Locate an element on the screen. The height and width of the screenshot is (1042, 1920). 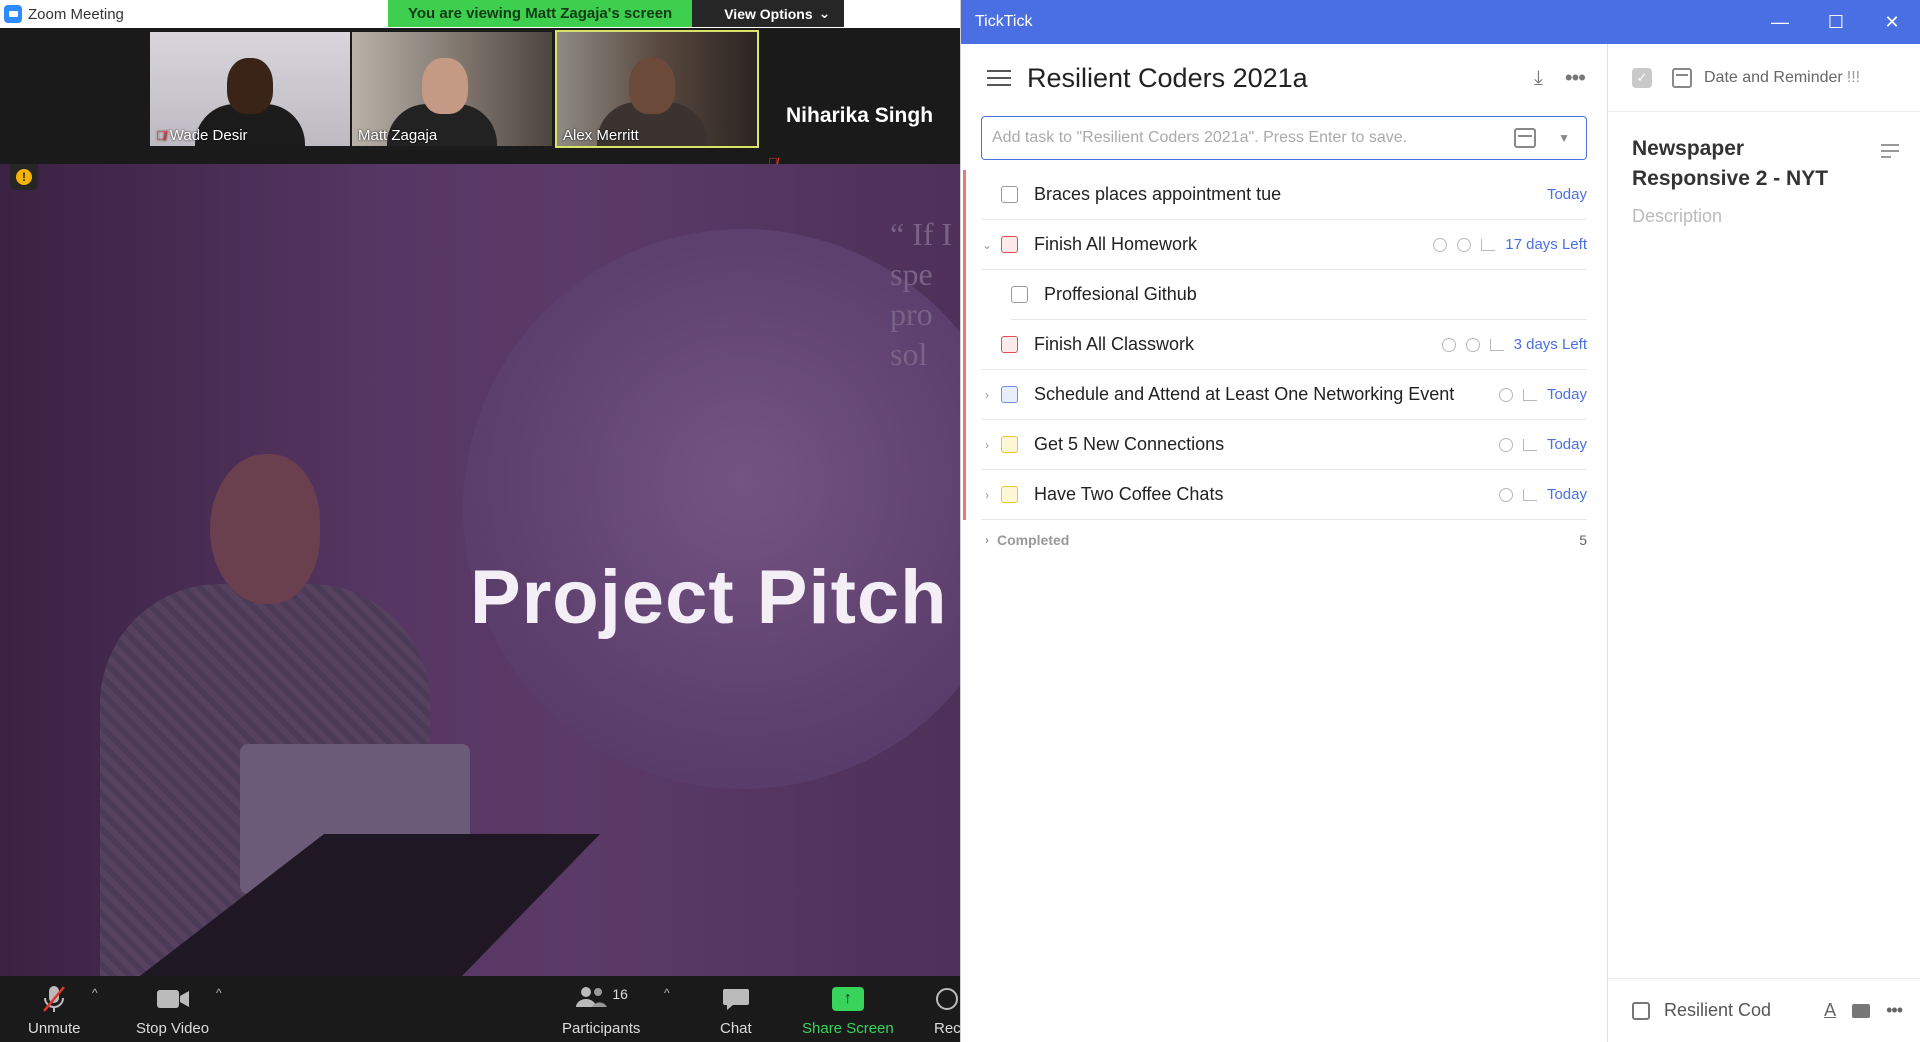
slide-quote: “ If I spe pro sol is located at coordinates (921, 294).